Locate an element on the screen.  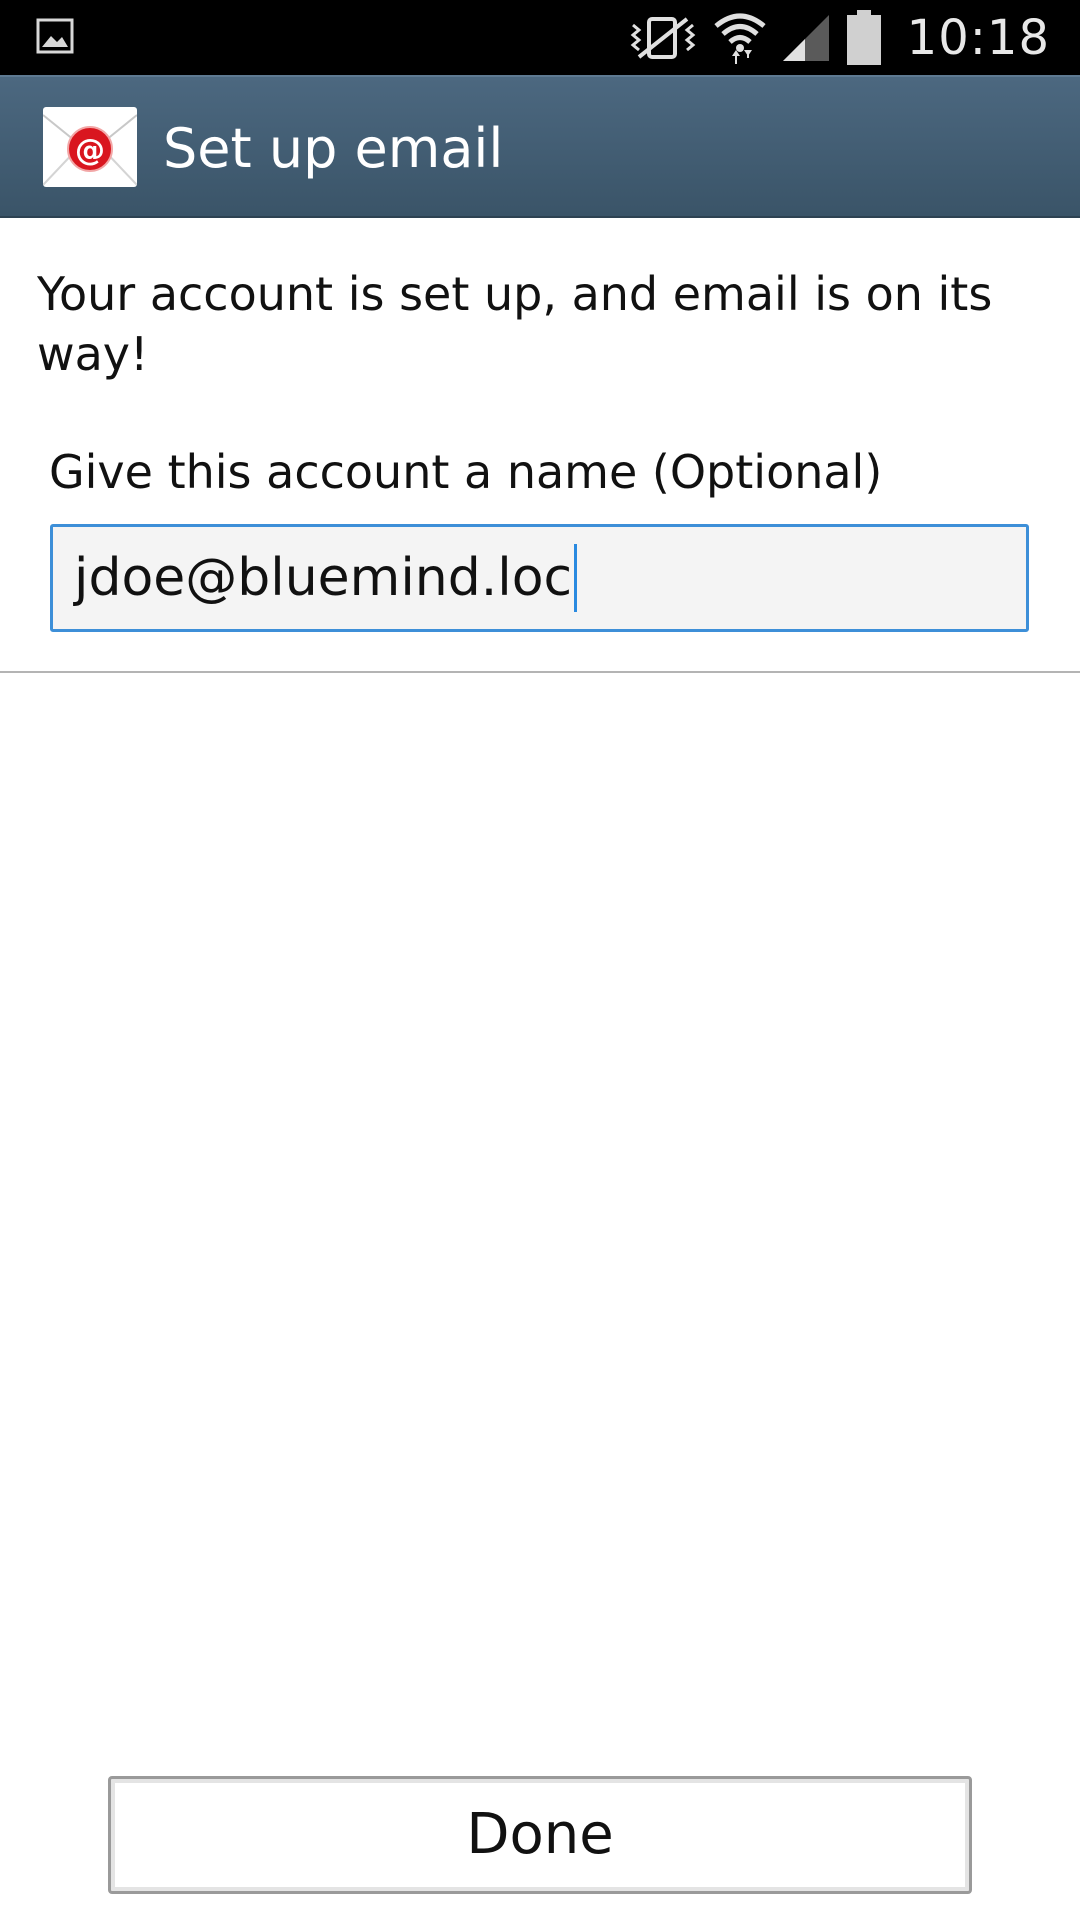
email-app-icon: @ is located at coordinates (90, 147).